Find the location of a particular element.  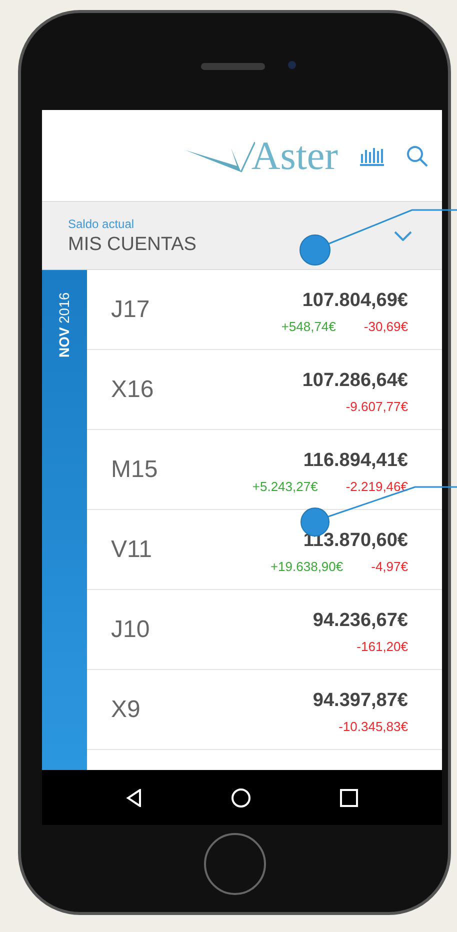

day-row: J17 107.804,69€ +548,74€ -30,69€ is located at coordinates (264, 310).